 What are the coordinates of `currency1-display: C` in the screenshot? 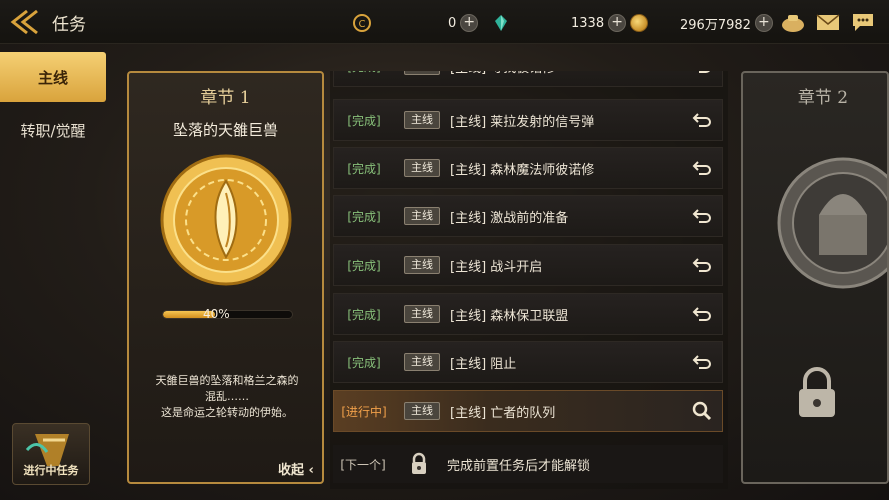 It's located at (362, 23).